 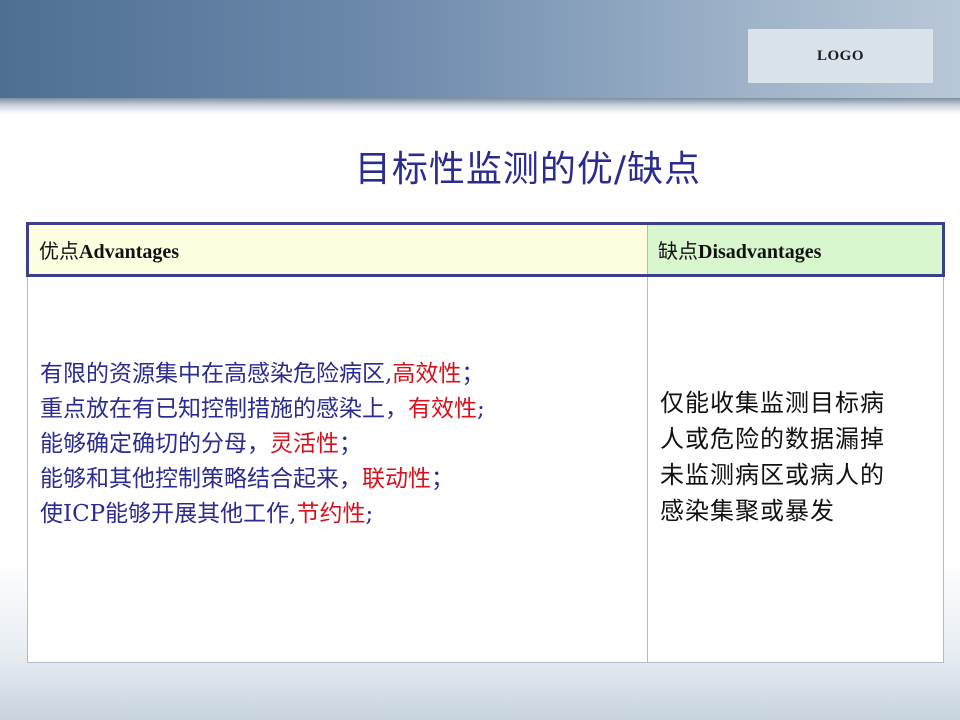 What do you see at coordinates (224, 409) in the screenshot?
I see `advantage-text: 重点放在有已知控制措施的感染上，` at bounding box center [224, 409].